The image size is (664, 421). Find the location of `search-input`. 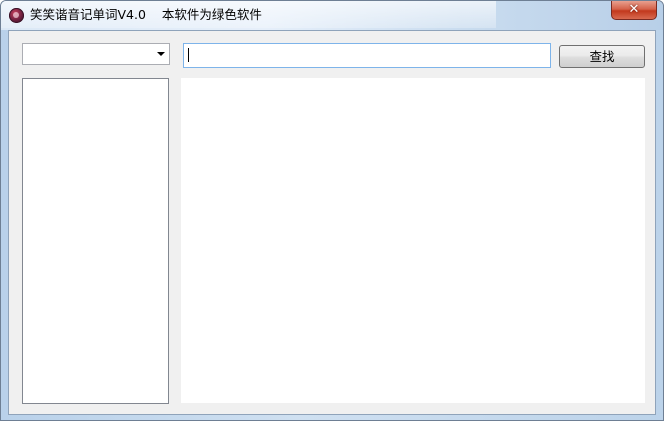

search-input is located at coordinates (367, 55).